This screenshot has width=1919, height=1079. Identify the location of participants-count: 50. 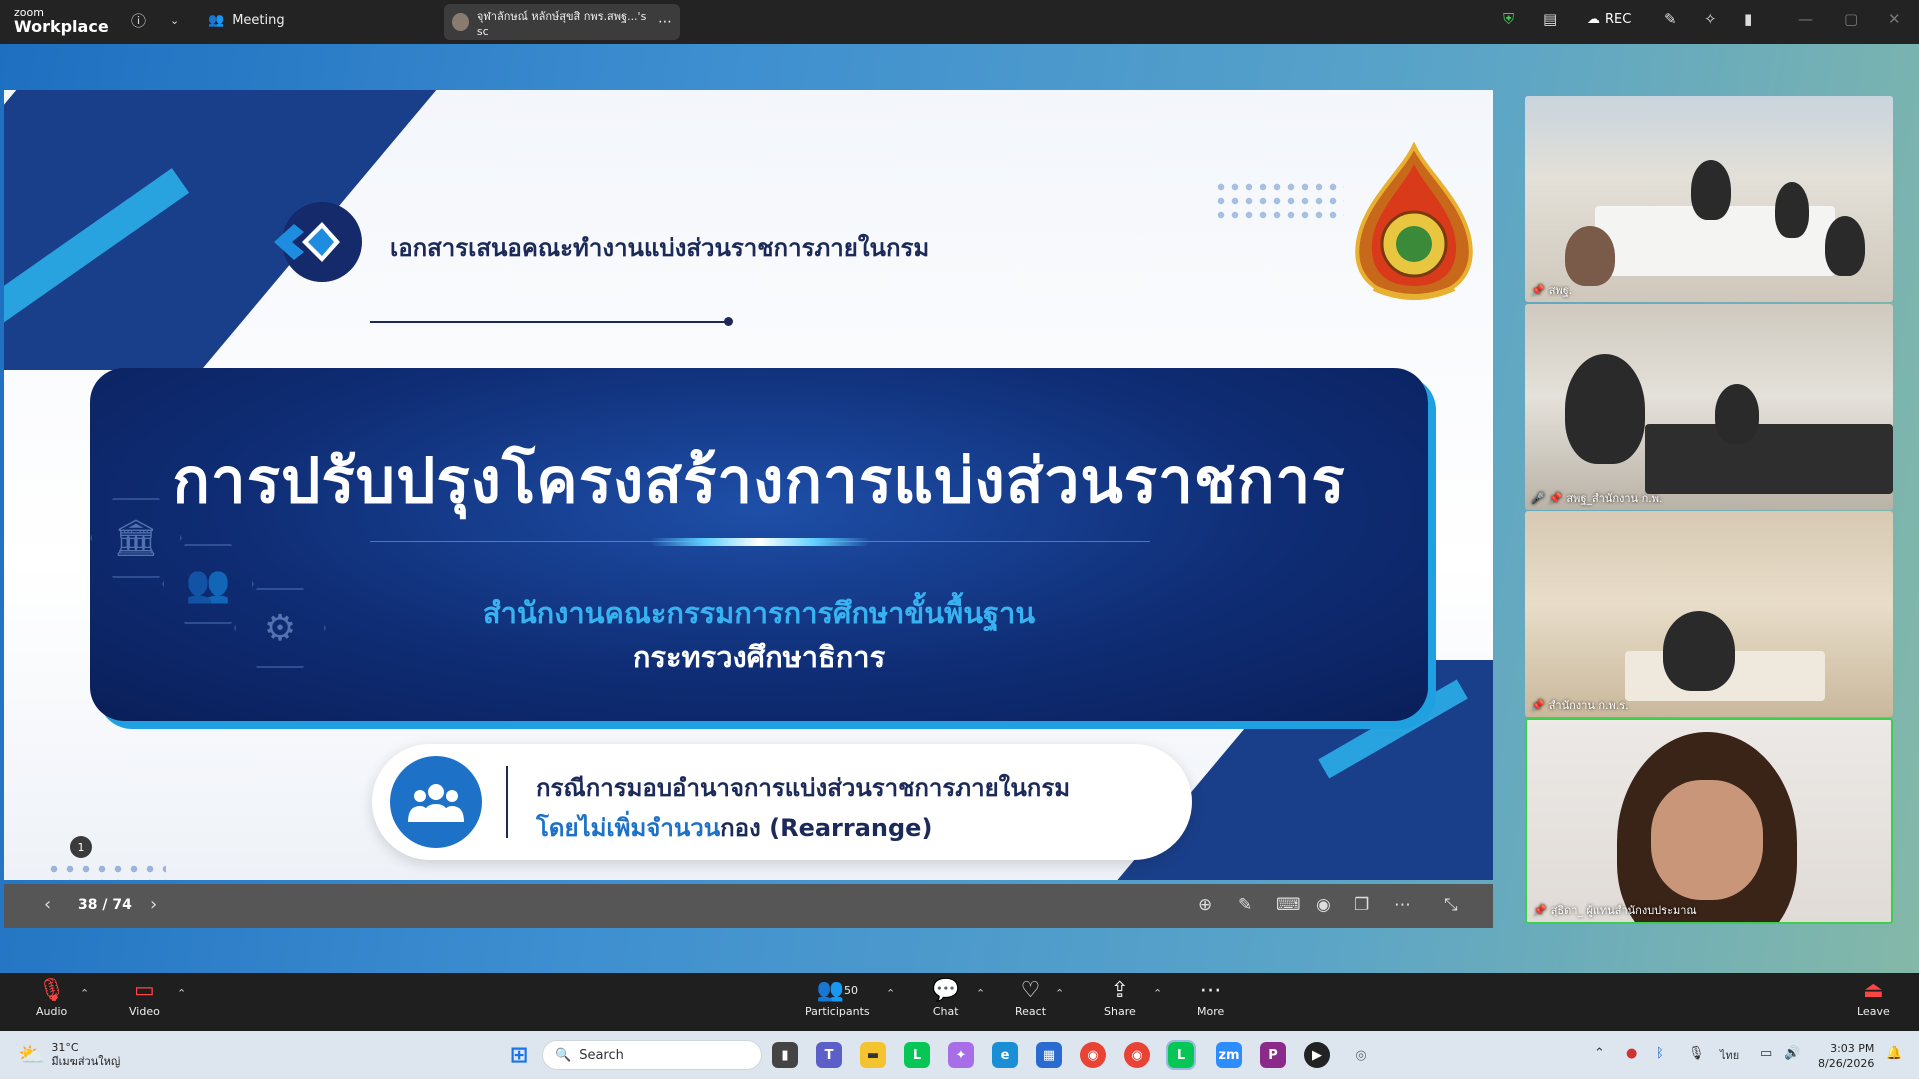
(851, 990).